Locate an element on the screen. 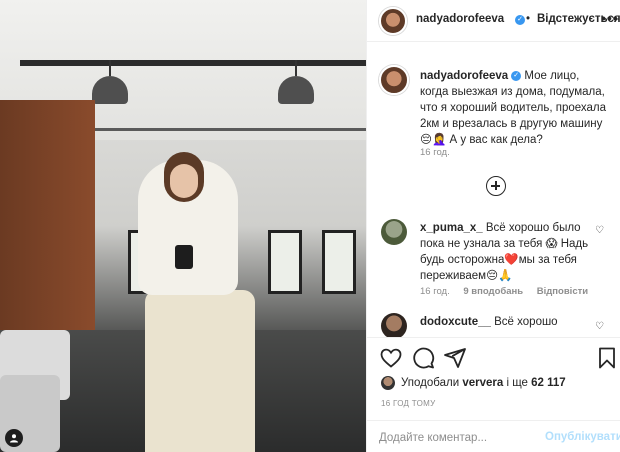 The height and width of the screenshot is (452, 620). photo-beam-secondary is located at coordinates (208, 129).